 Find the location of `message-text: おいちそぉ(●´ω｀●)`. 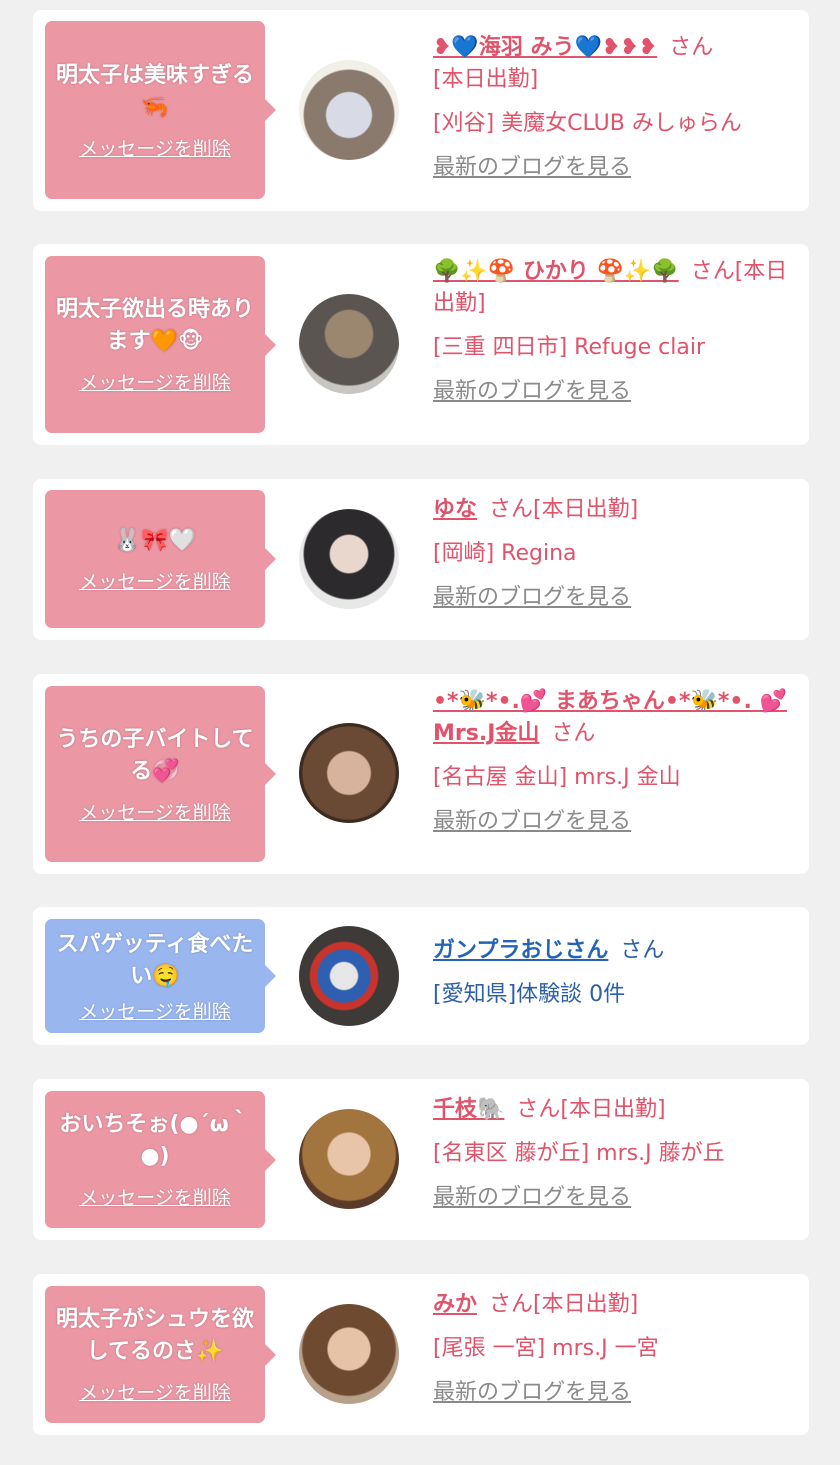

message-text: おいちそぉ(●´ω｀●) is located at coordinates (155, 1140).